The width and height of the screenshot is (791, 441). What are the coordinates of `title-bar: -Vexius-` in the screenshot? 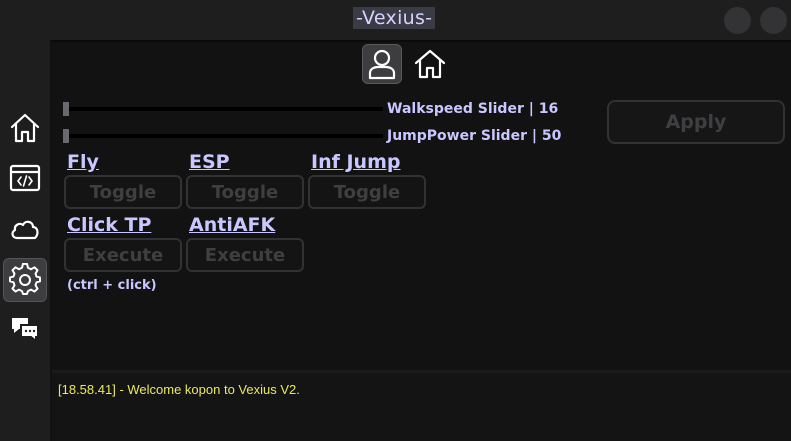 It's located at (395, 20).